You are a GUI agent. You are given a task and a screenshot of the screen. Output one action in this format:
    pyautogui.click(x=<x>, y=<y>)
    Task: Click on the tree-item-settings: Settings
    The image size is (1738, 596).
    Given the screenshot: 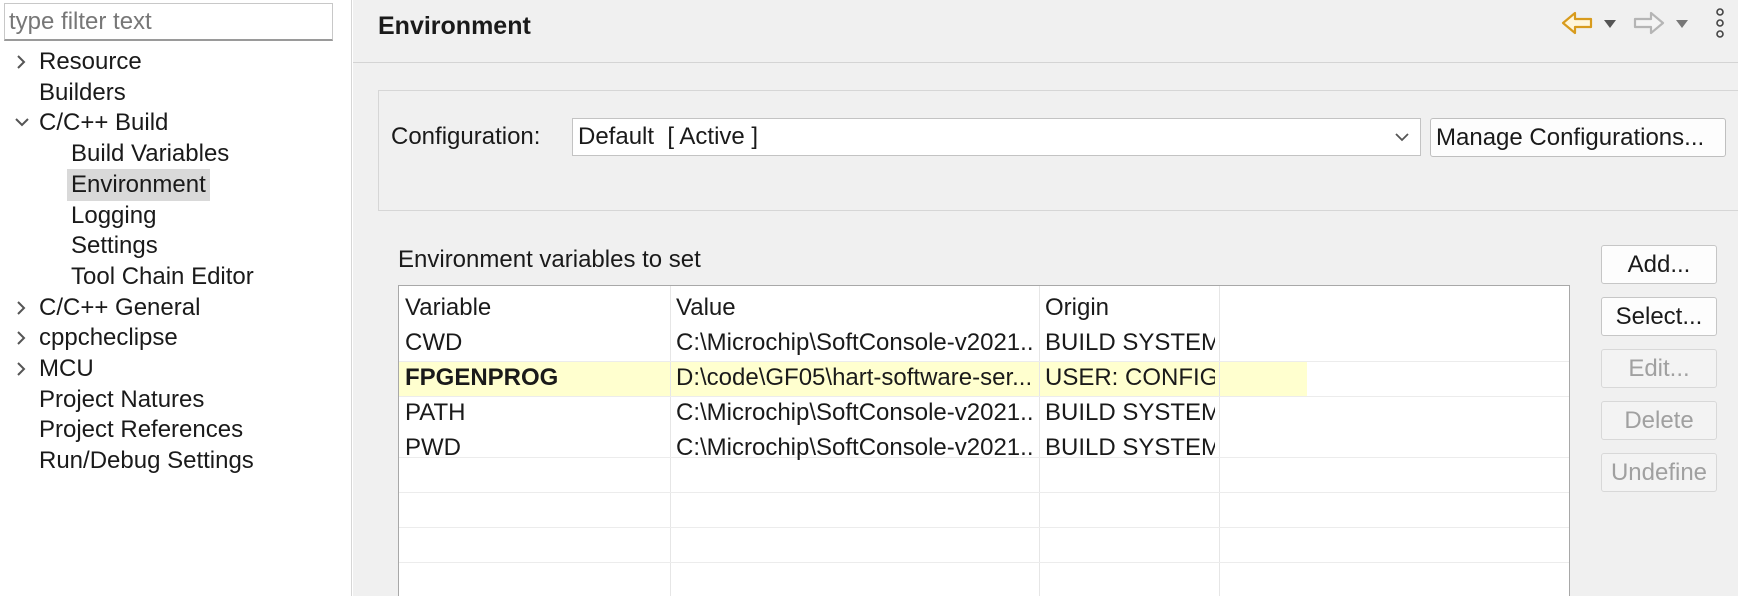 What is the action you would take?
    pyautogui.click(x=81, y=246)
    